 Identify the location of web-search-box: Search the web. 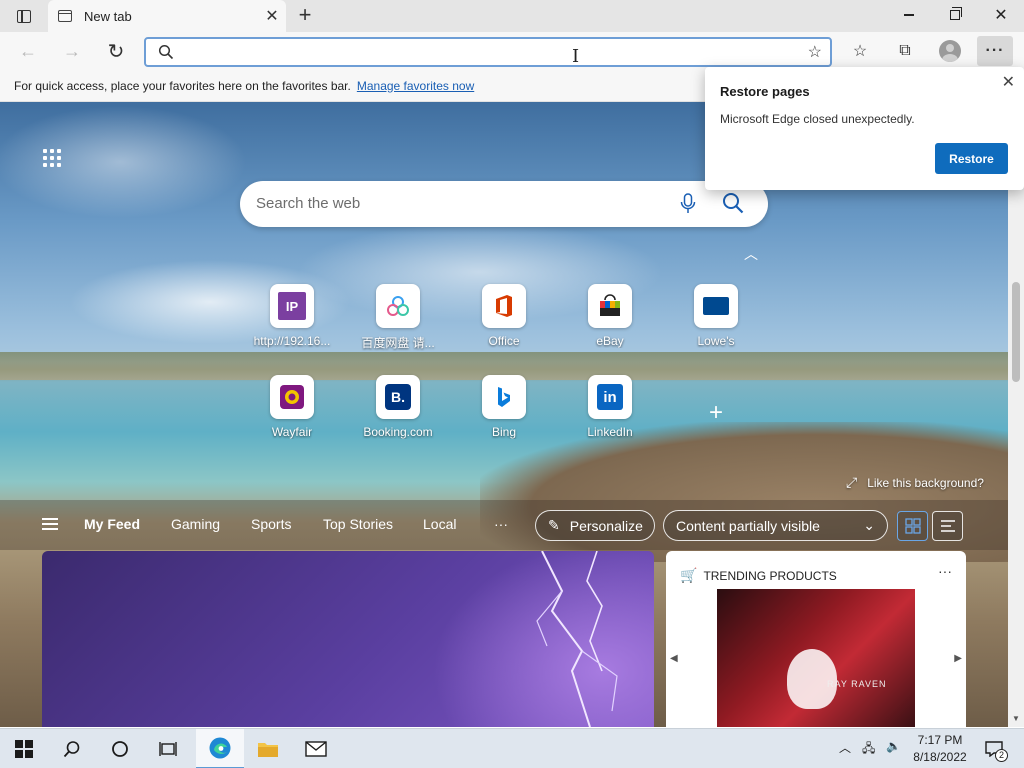
(504, 204).